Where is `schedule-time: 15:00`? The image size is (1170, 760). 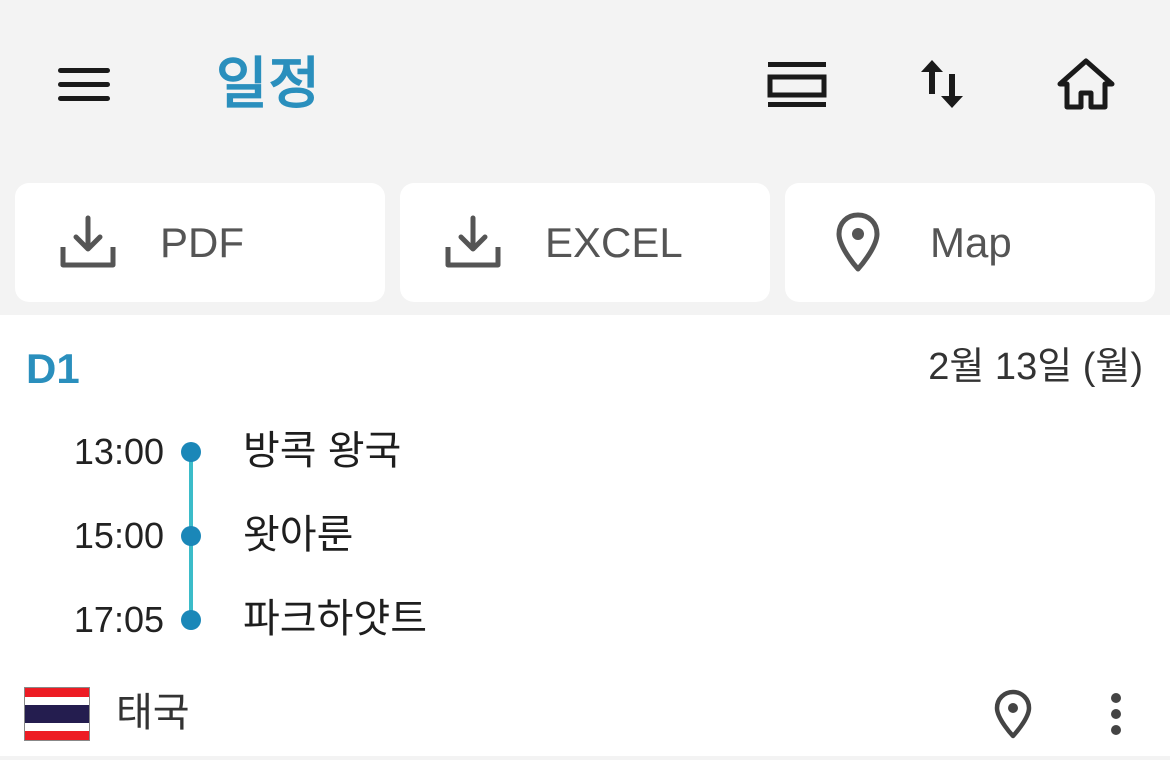 schedule-time: 15:00 is located at coordinates (118, 535).